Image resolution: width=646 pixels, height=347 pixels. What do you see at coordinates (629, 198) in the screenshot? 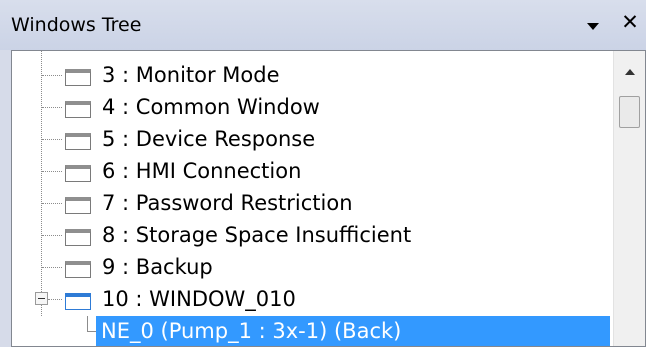
I see `vertical-scrollbar` at bounding box center [629, 198].